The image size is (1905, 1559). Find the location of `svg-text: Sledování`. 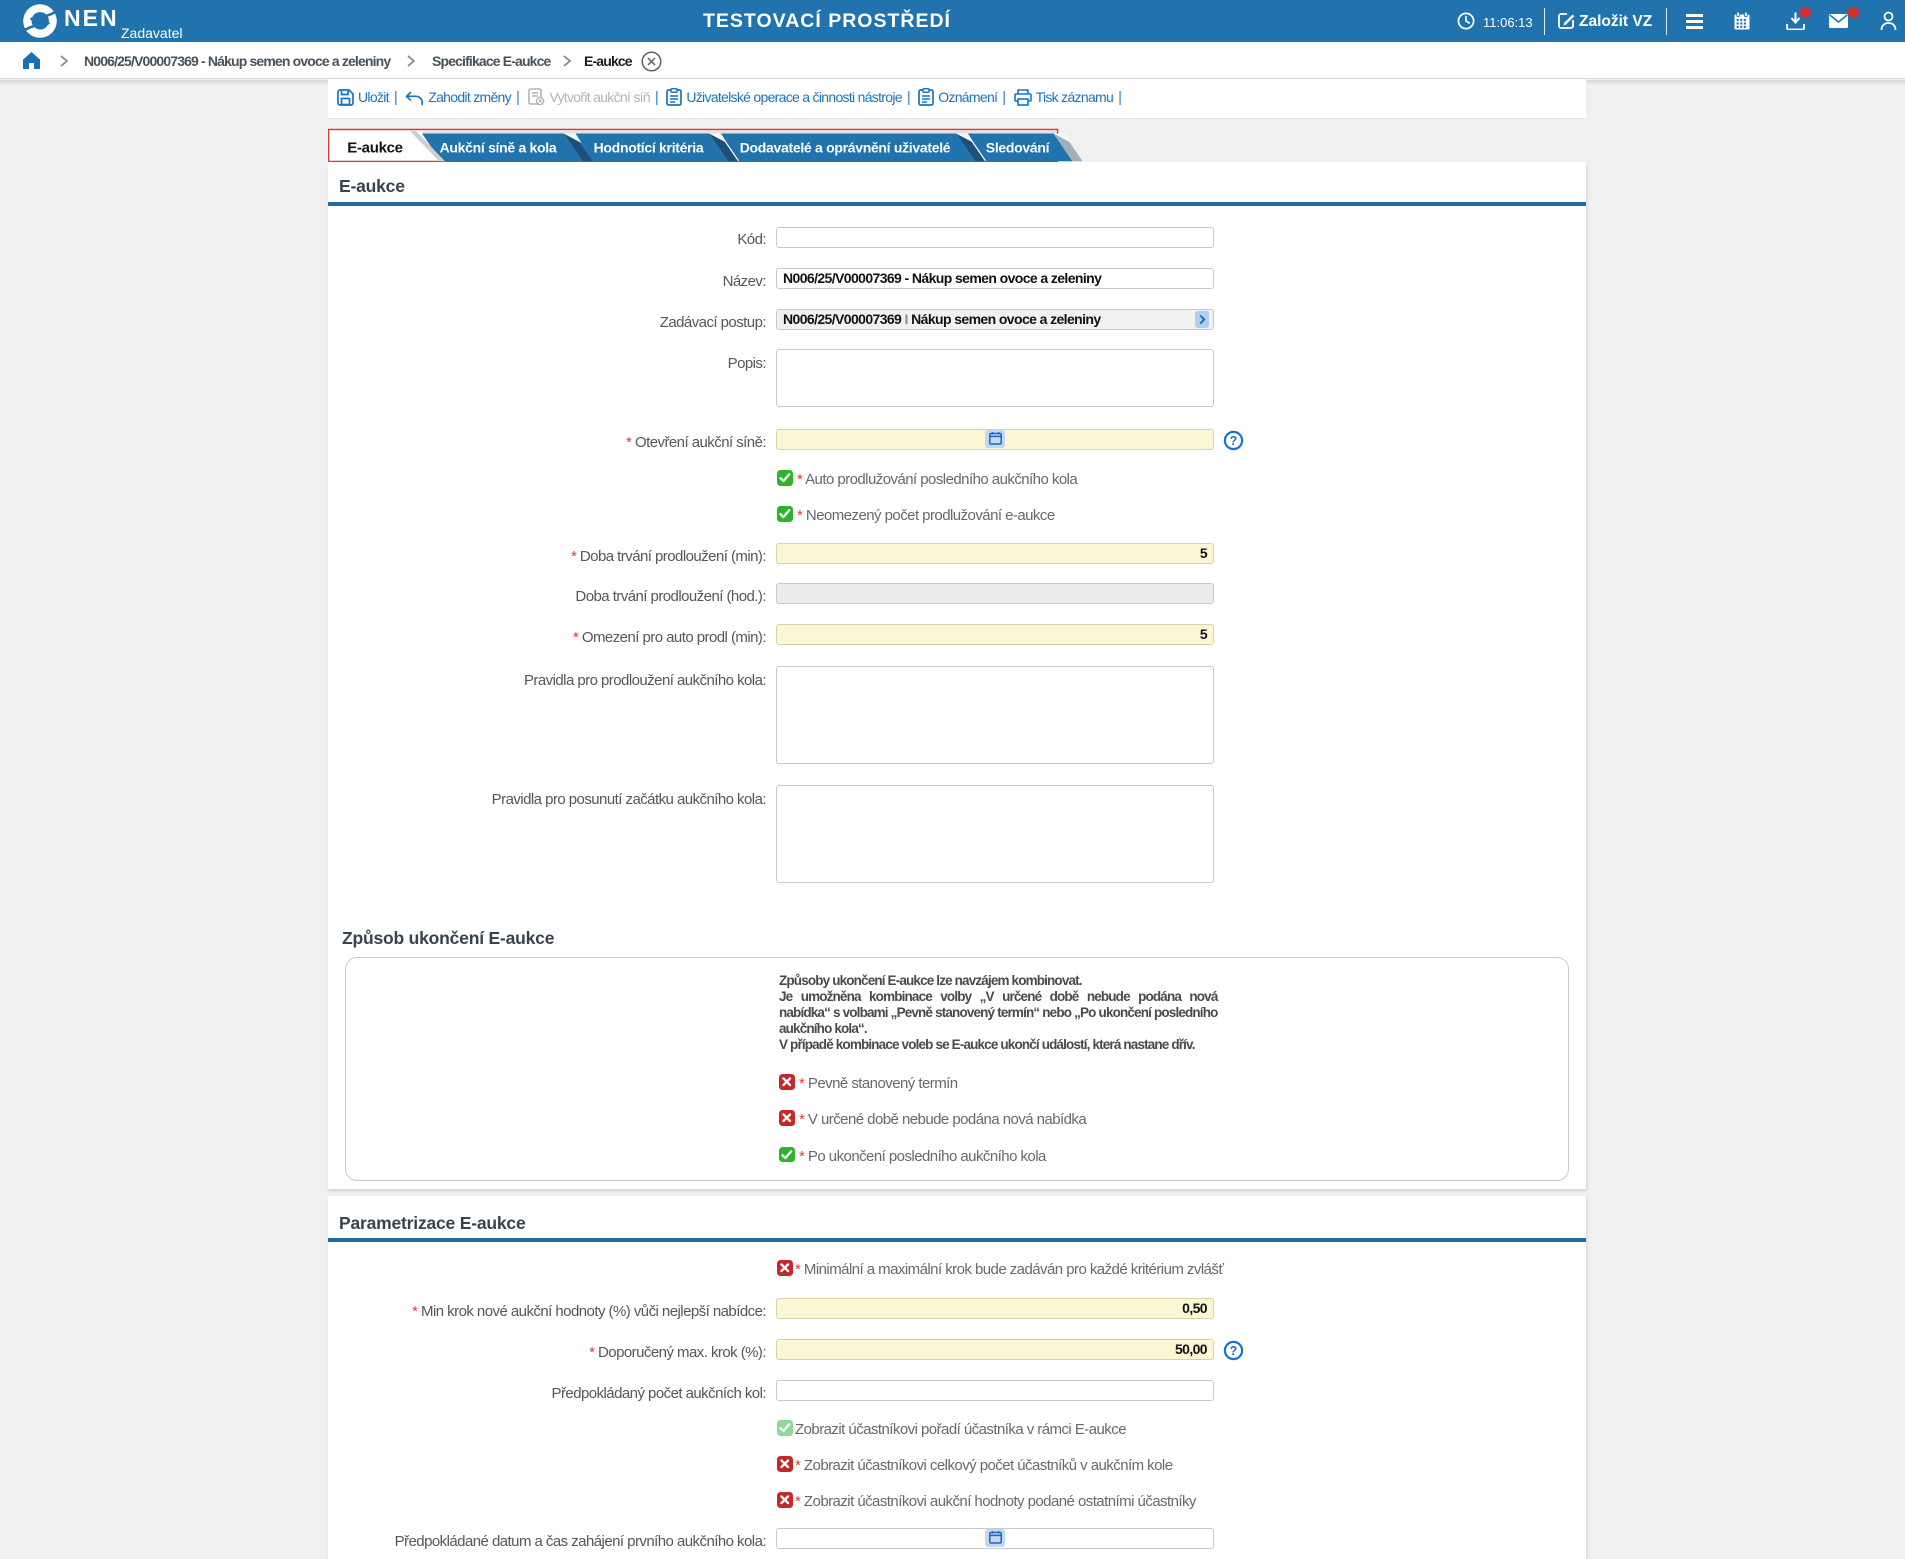

svg-text: Sledování is located at coordinates (1018, 148).